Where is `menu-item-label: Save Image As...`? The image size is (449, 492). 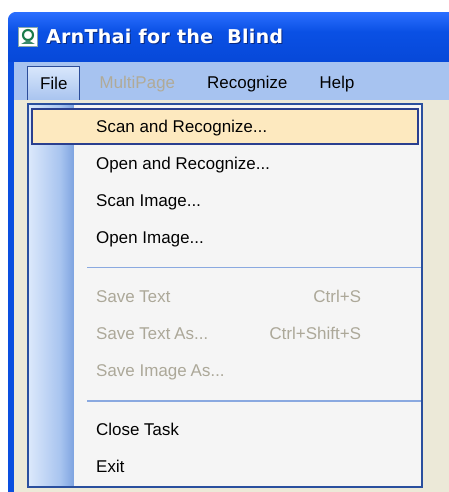
menu-item-label: Save Image As... is located at coordinates (160, 371).